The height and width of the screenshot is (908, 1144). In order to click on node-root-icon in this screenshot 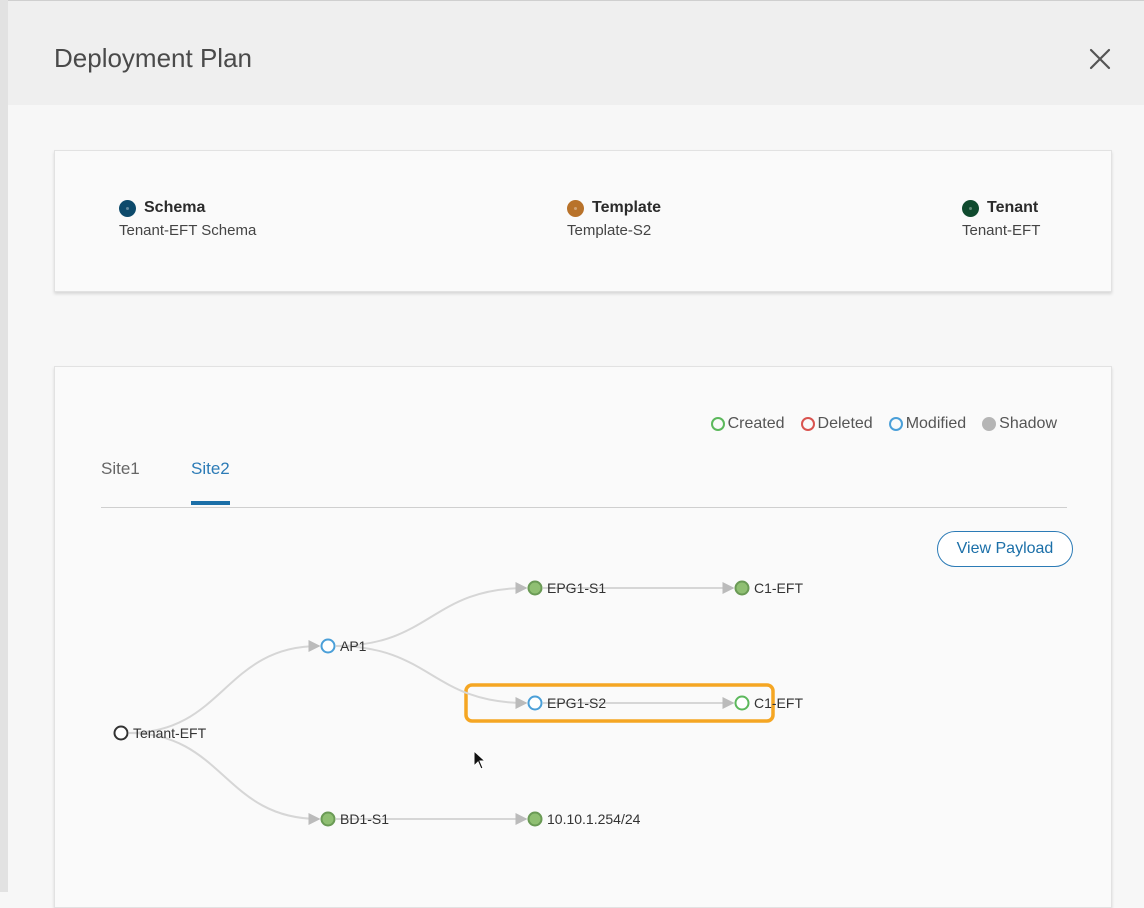, I will do `click(121, 733)`.